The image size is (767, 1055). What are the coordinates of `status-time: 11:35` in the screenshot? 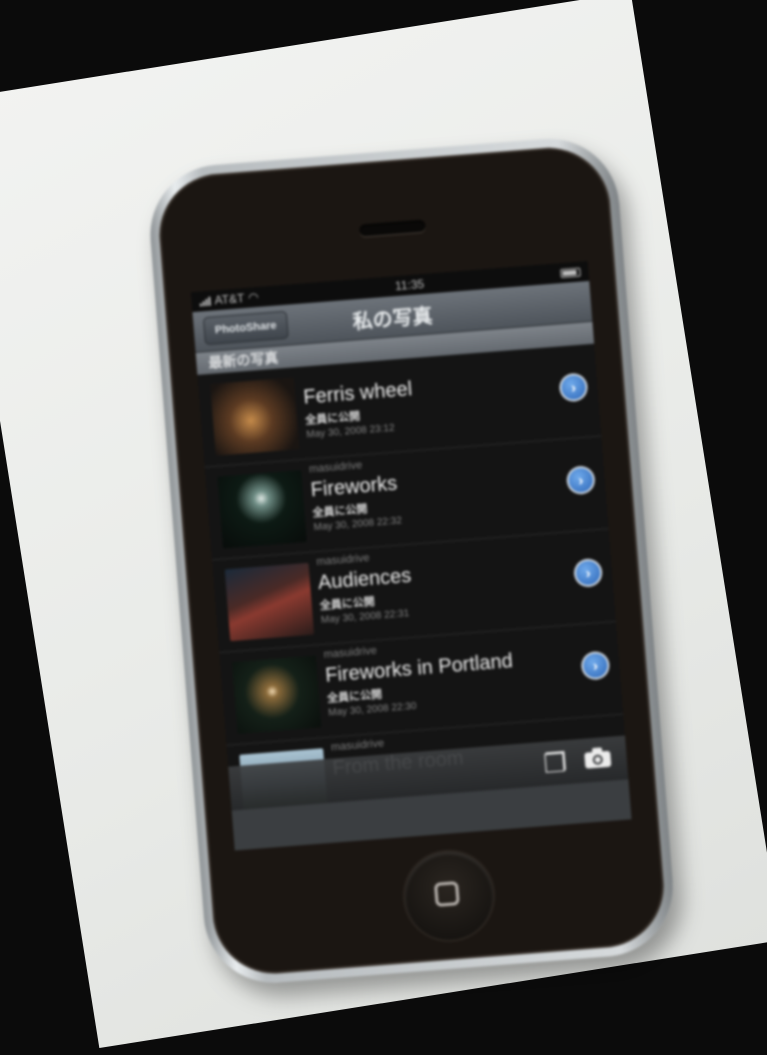 It's located at (409, 285).